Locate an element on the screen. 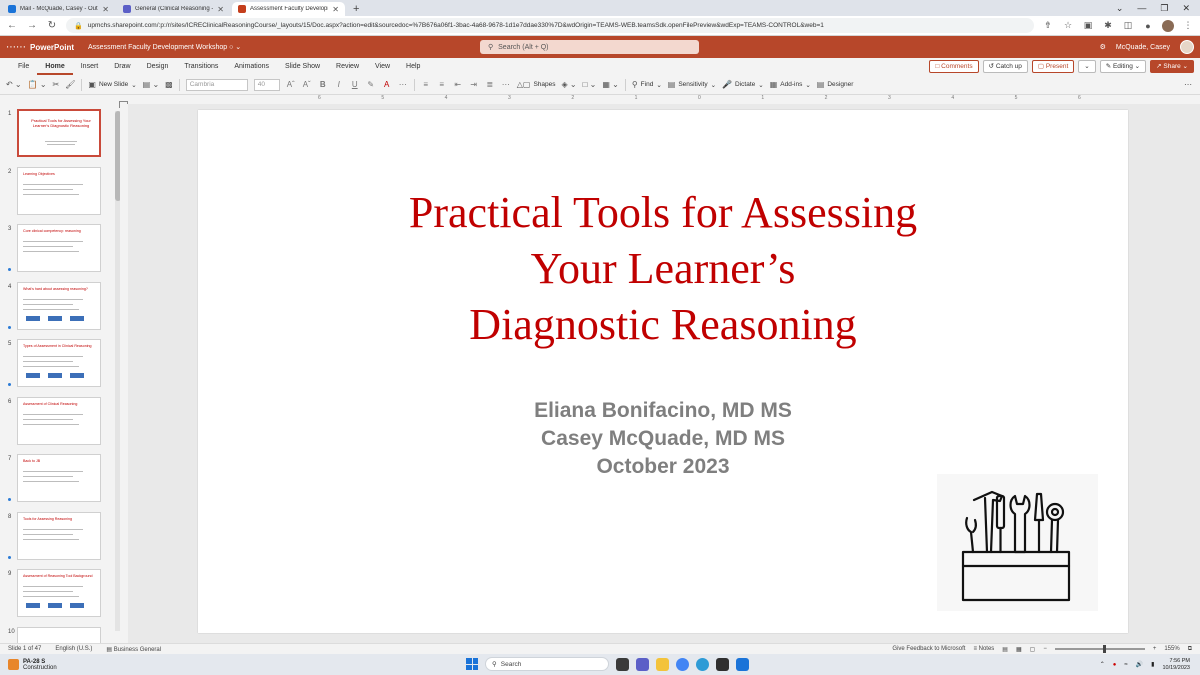 This screenshot has height=675, width=1200. slide-thumbnail-item: 6 Assessment of Clinical Reasoning is located at coordinates (64, 425).